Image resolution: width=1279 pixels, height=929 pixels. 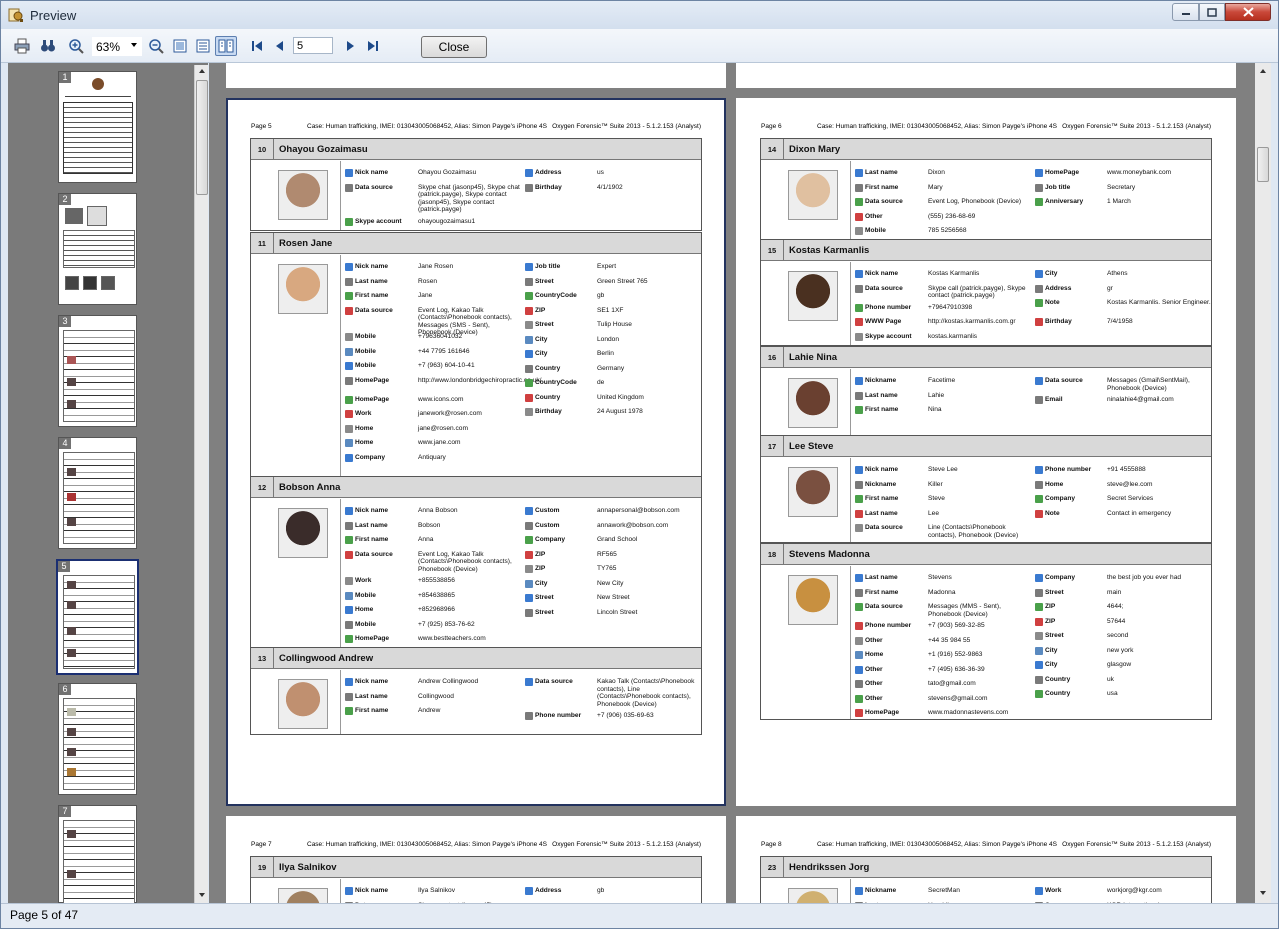 What do you see at coordinates (605, 353) in the screenshot?
I see `field-value: Berlin` at bounding box center [605, 353].